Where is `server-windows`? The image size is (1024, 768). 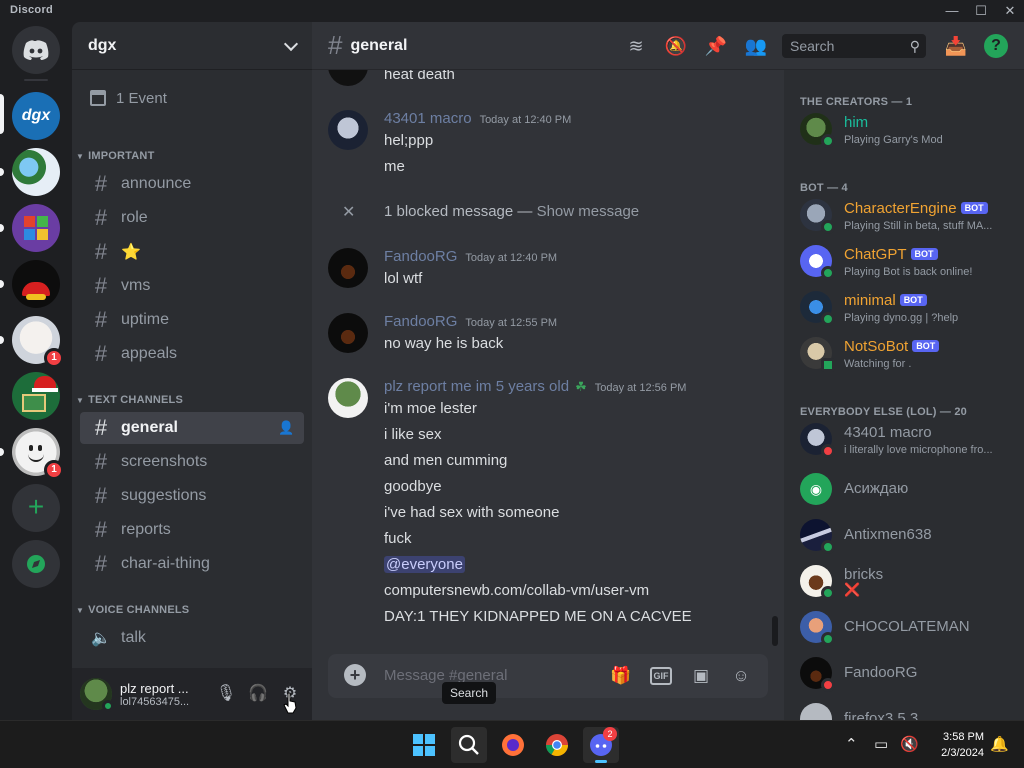
server-windows is located at coordinates (30, 228).